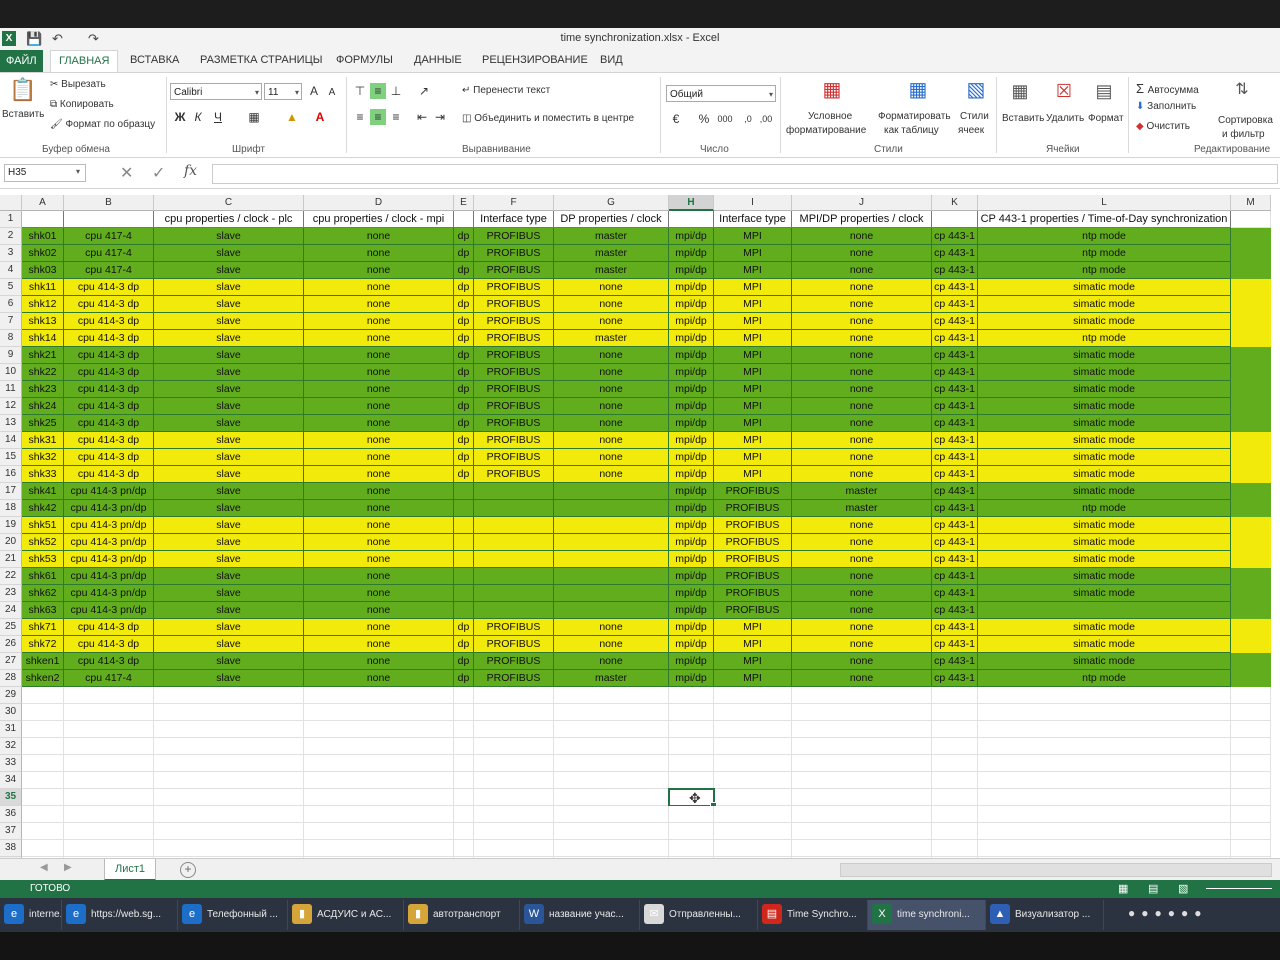  Describe the element at coordinates (1245, 120) in the screenshot. I see `sort-filter-button: Сортировка` at that location.